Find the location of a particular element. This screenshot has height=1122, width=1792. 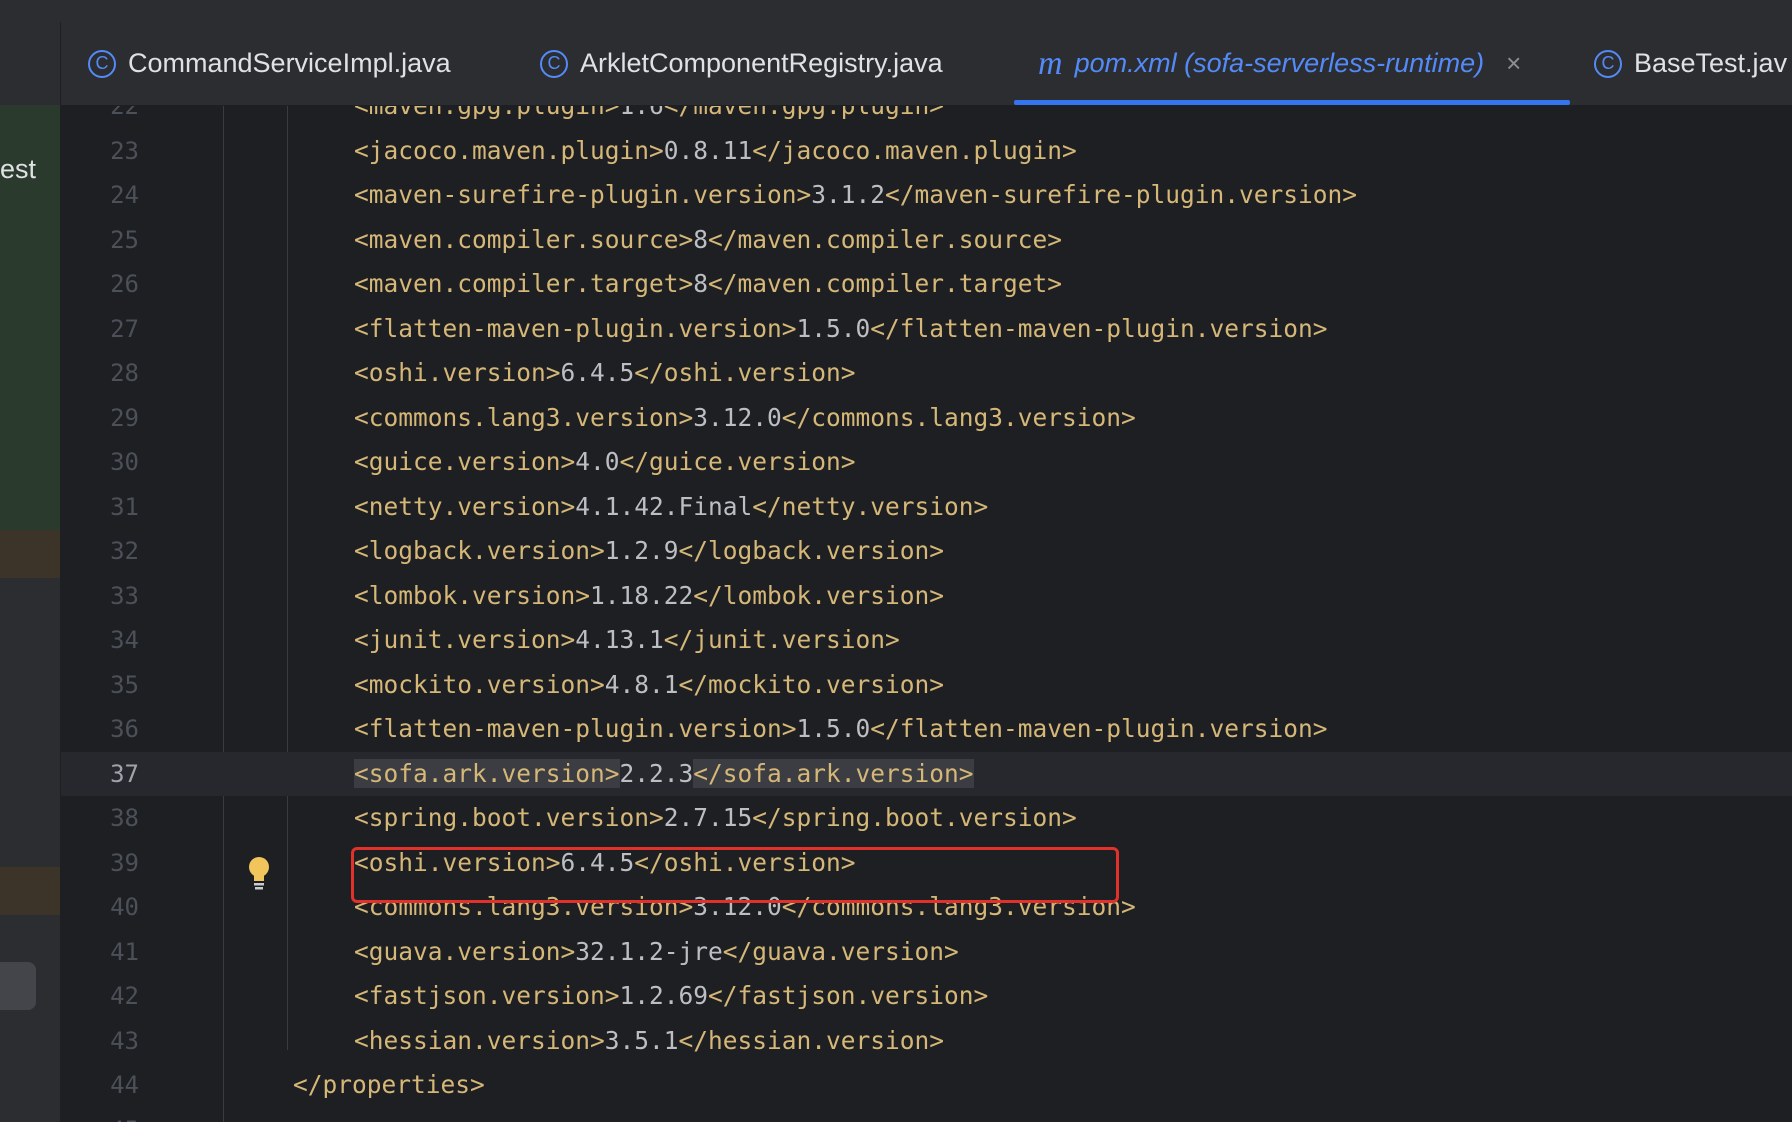

tab-pom-xml: m pom.xml (sofa-serverless-runtime) × is located at coordinates (1279, 63).